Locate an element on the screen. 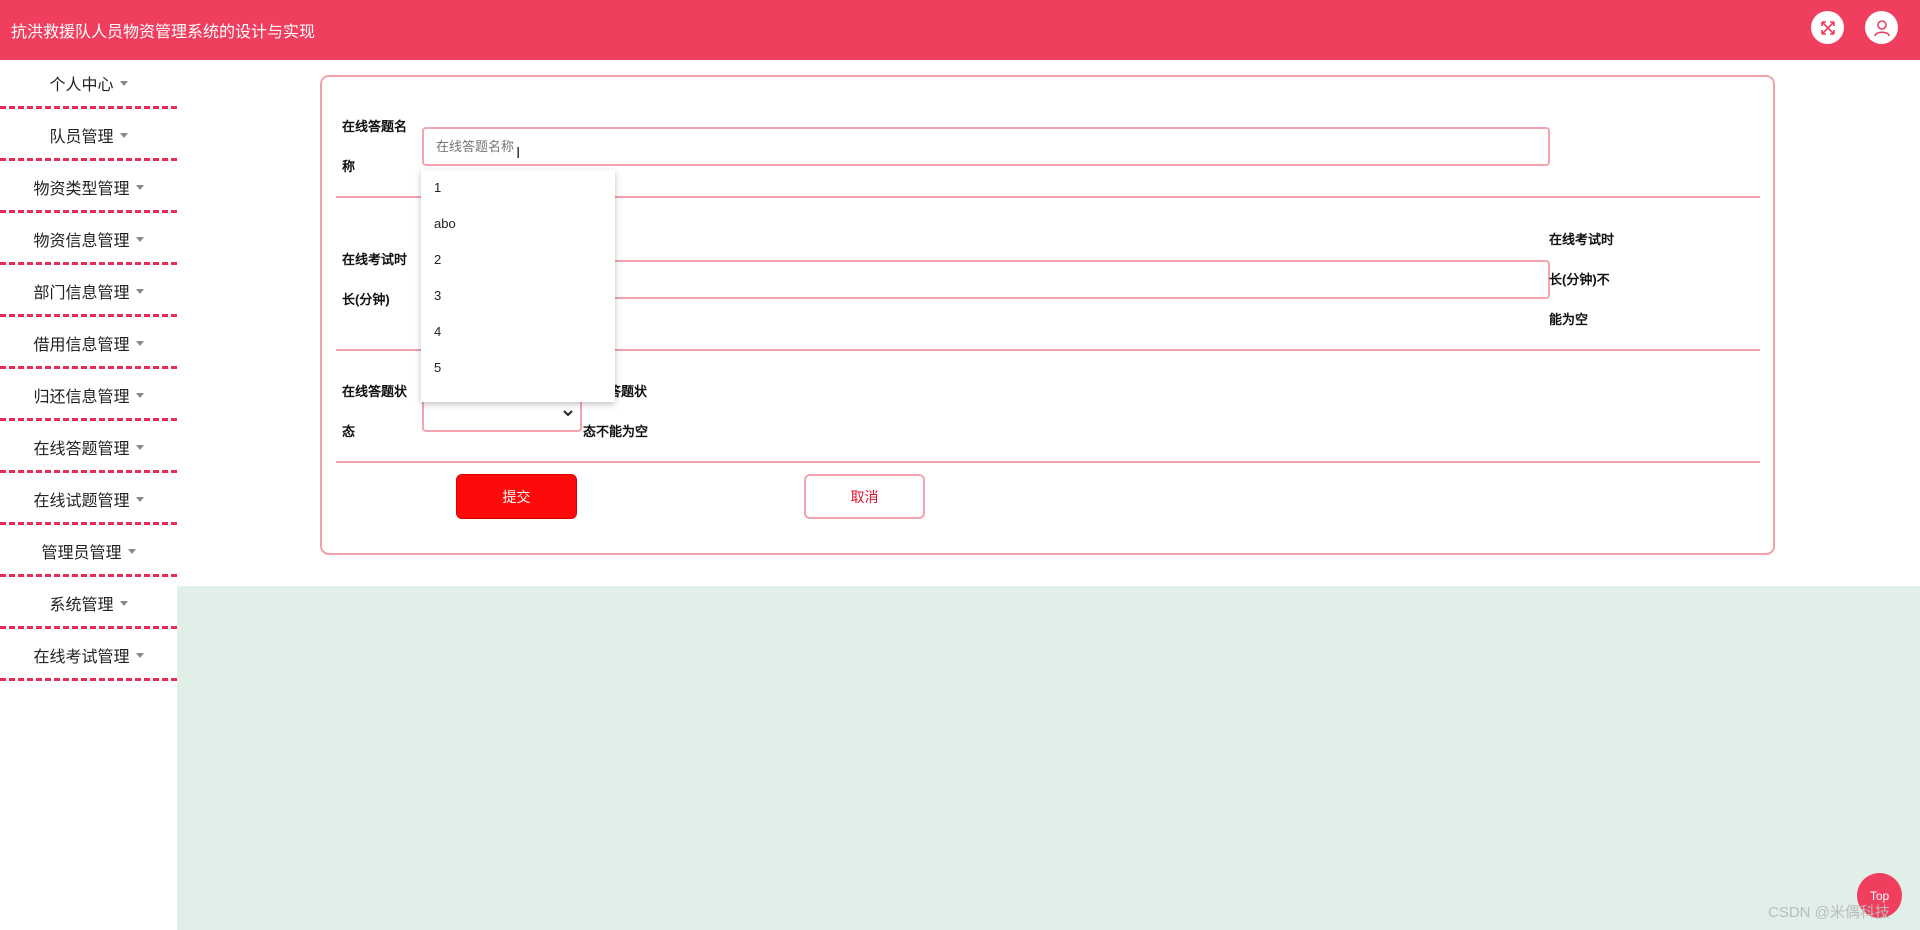 This screenshot has width=1920, height=930. sidebar-item-label: 队员管理 is located at coordinates (81, 137).